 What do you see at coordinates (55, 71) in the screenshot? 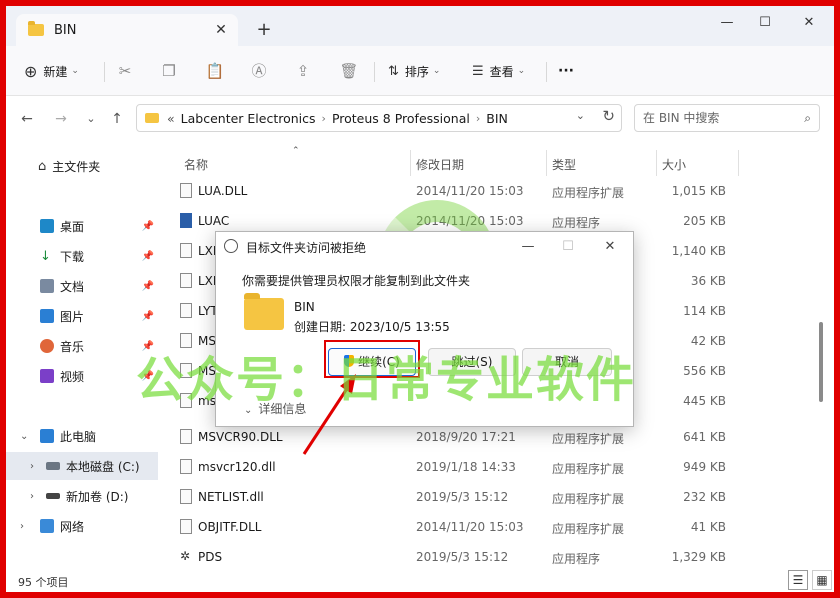
I see `new-label: 新建` at bounding box center [55, 71].